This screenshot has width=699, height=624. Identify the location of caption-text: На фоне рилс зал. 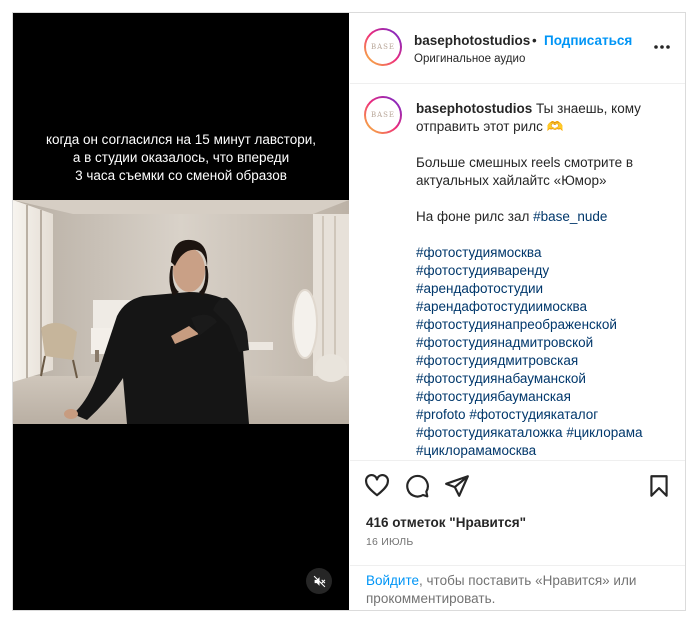
(473, 216).